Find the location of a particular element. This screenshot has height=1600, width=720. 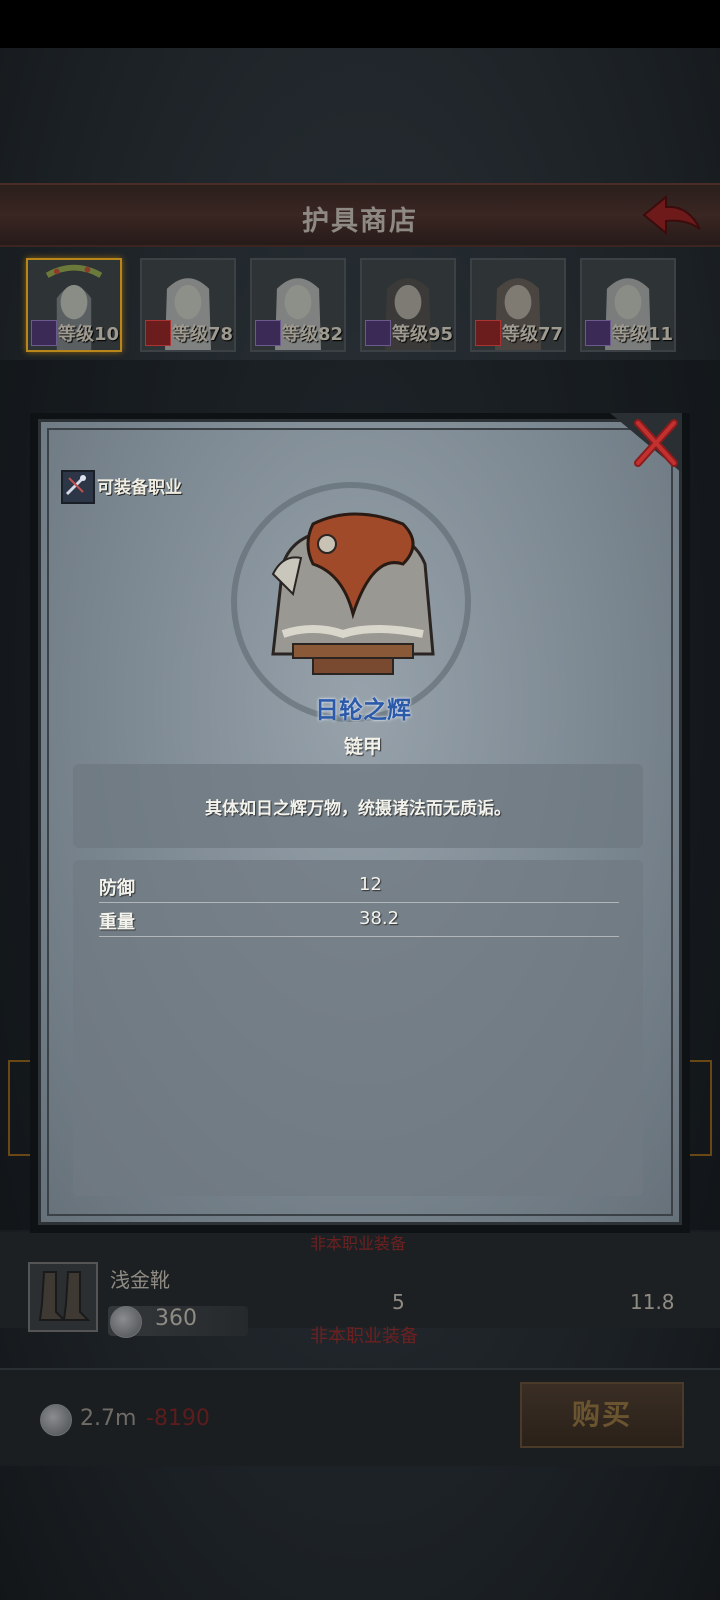

hero-level: 等级100 is located at coordinates (89, 334).